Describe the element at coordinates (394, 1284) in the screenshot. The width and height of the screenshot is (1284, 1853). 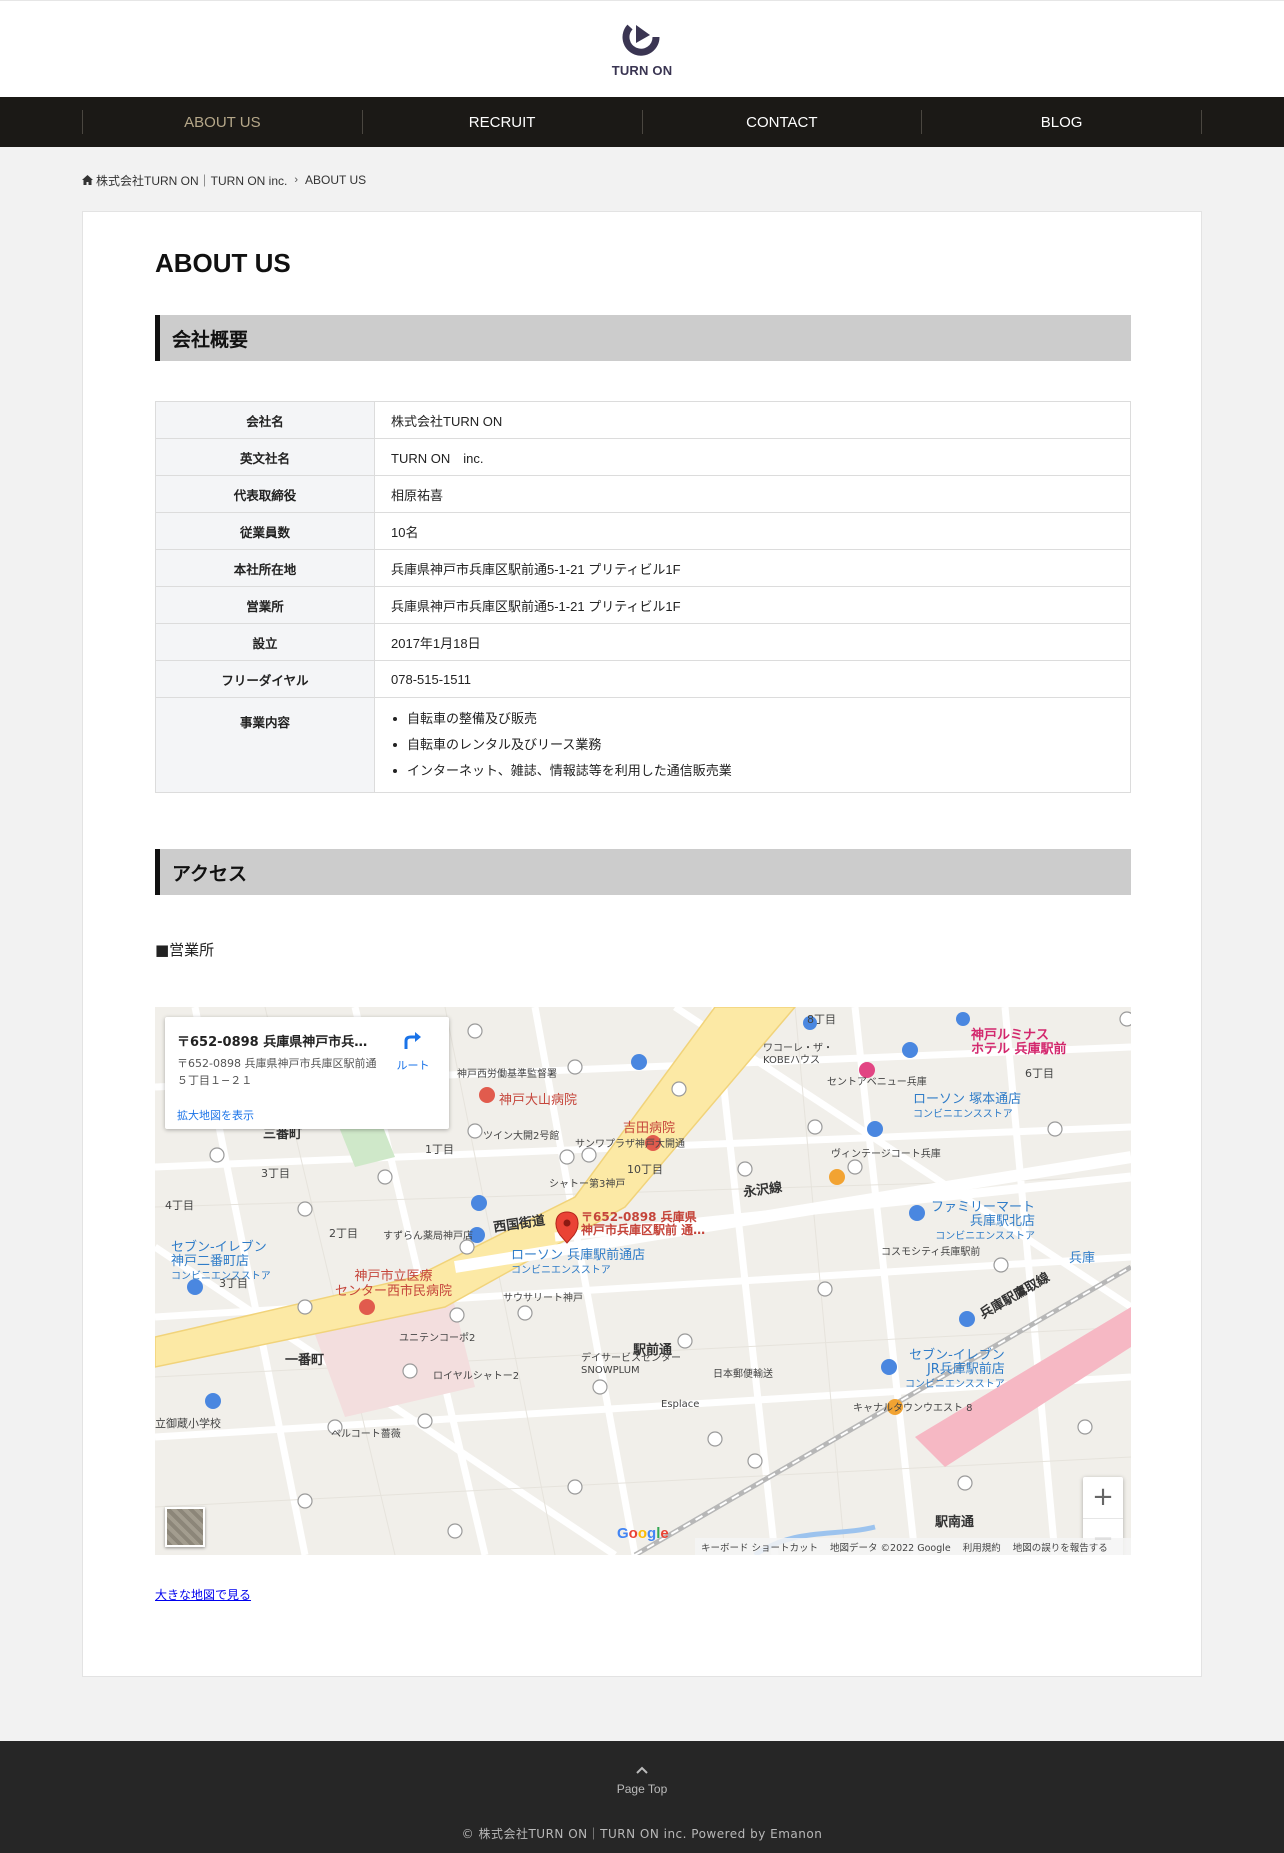
I see `map-label: 神戸市立医療 センター西市民病院` at that location.